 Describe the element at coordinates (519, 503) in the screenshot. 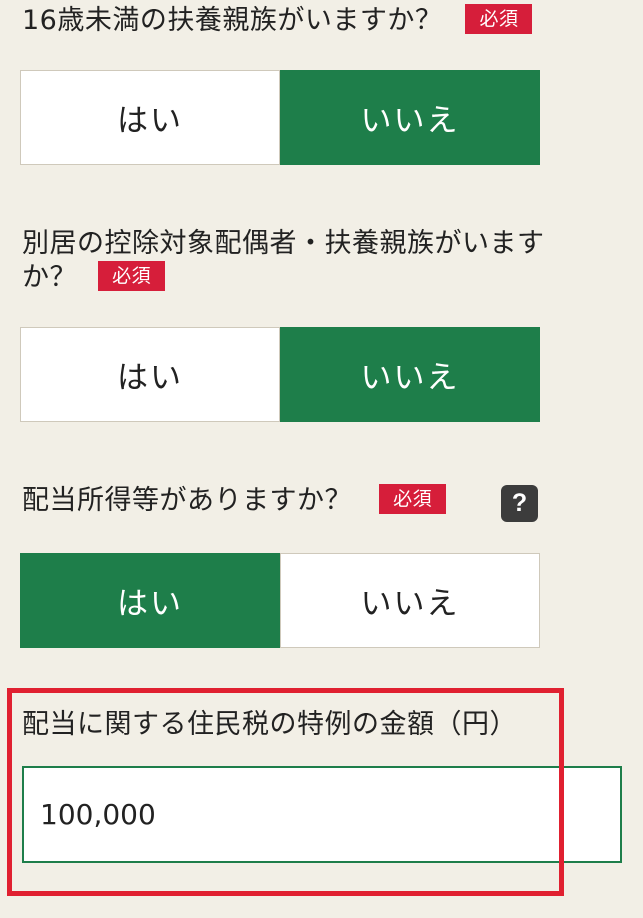

I see `question-mark-icon: ?` at that location.